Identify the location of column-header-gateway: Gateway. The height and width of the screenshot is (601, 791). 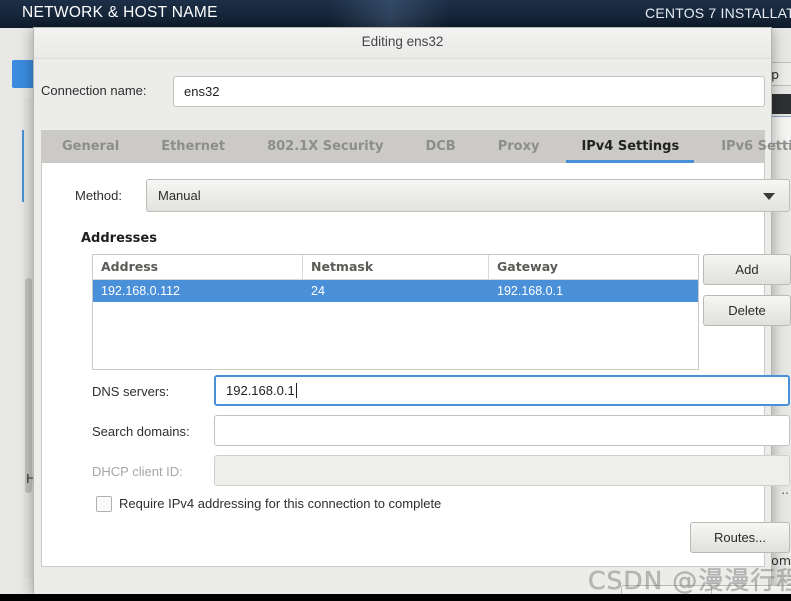
(527, 266).